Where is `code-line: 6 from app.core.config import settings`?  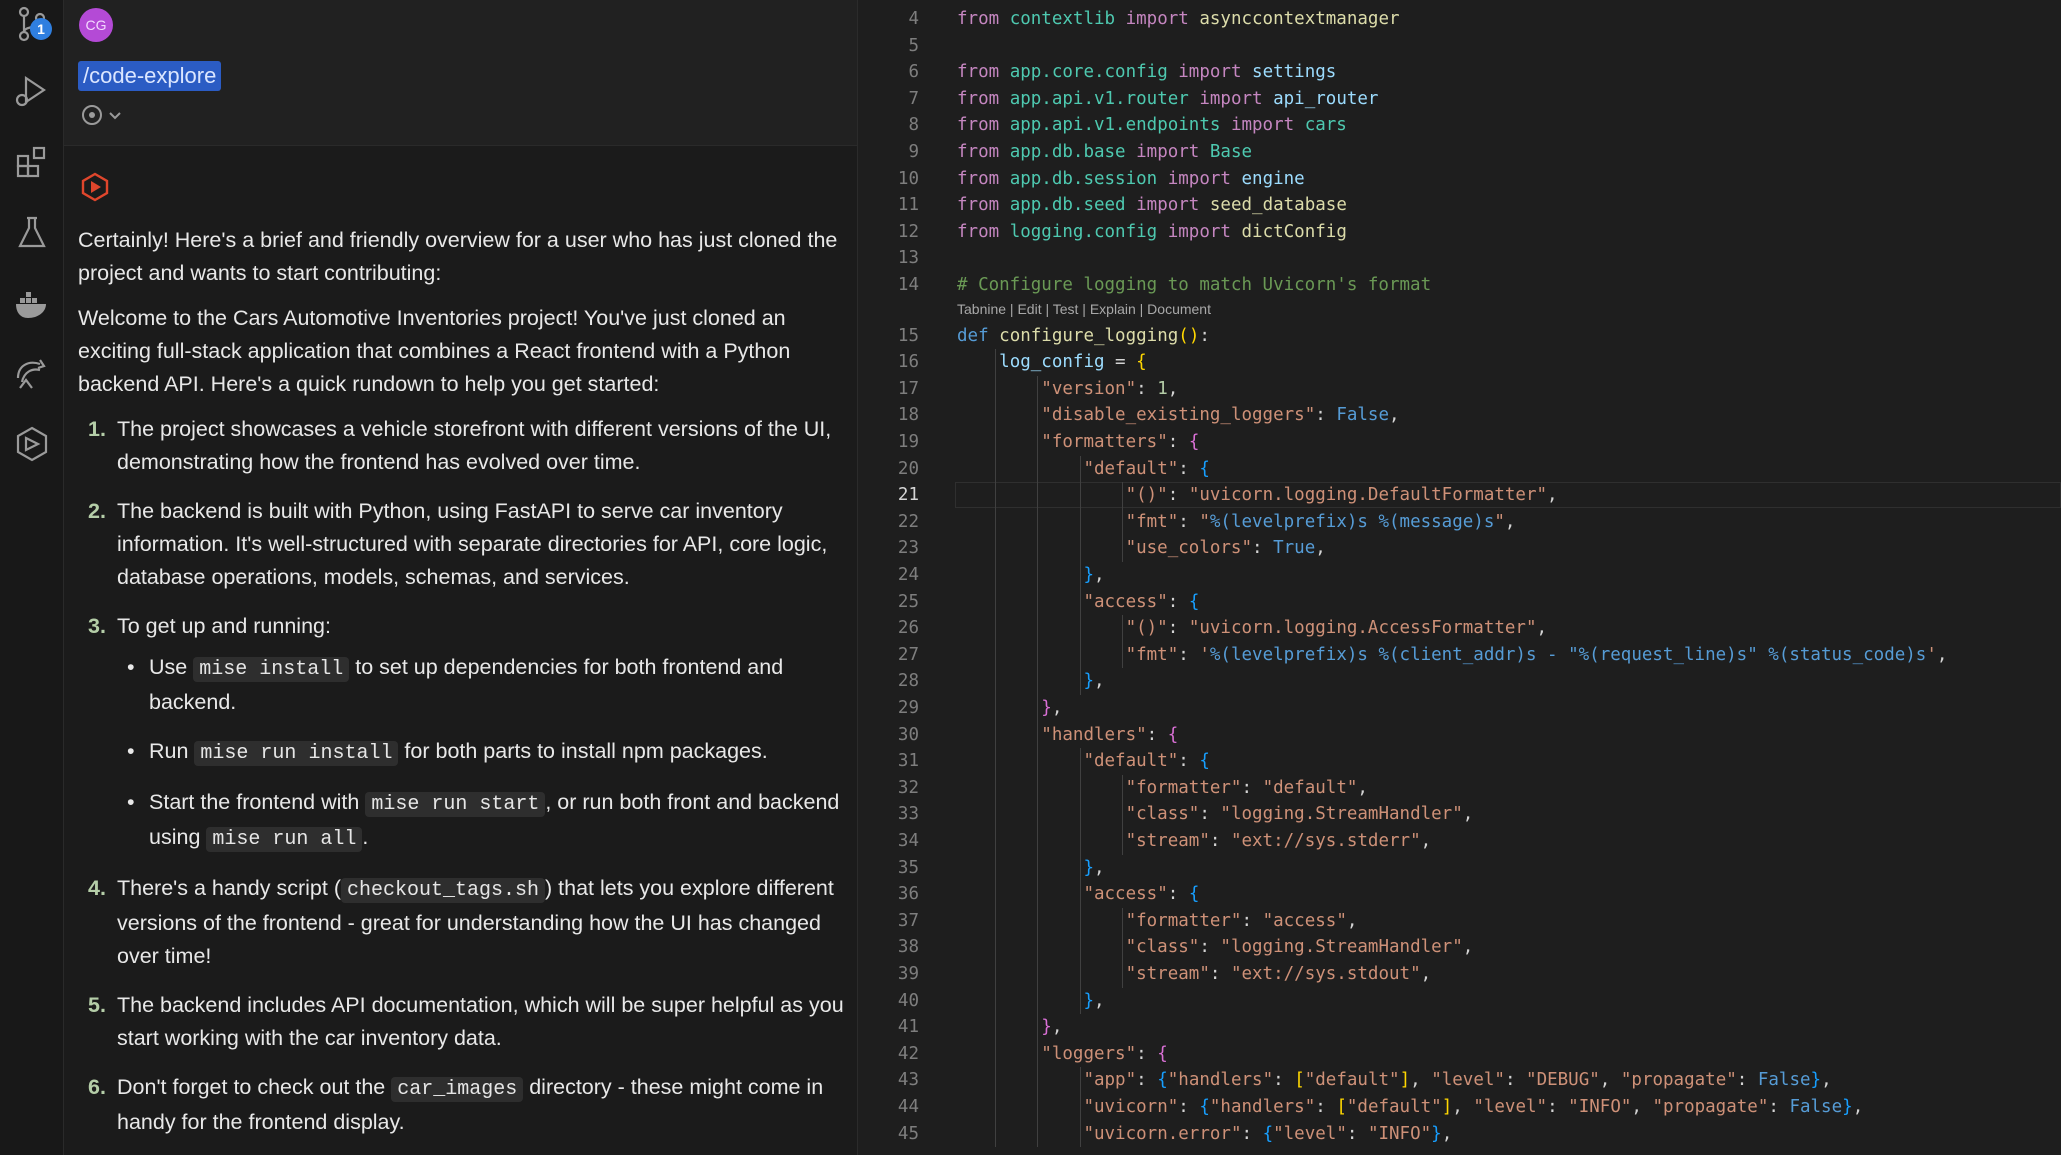
code-line: 6 from app.core.config import settings is located at coordinates (1460, 72).